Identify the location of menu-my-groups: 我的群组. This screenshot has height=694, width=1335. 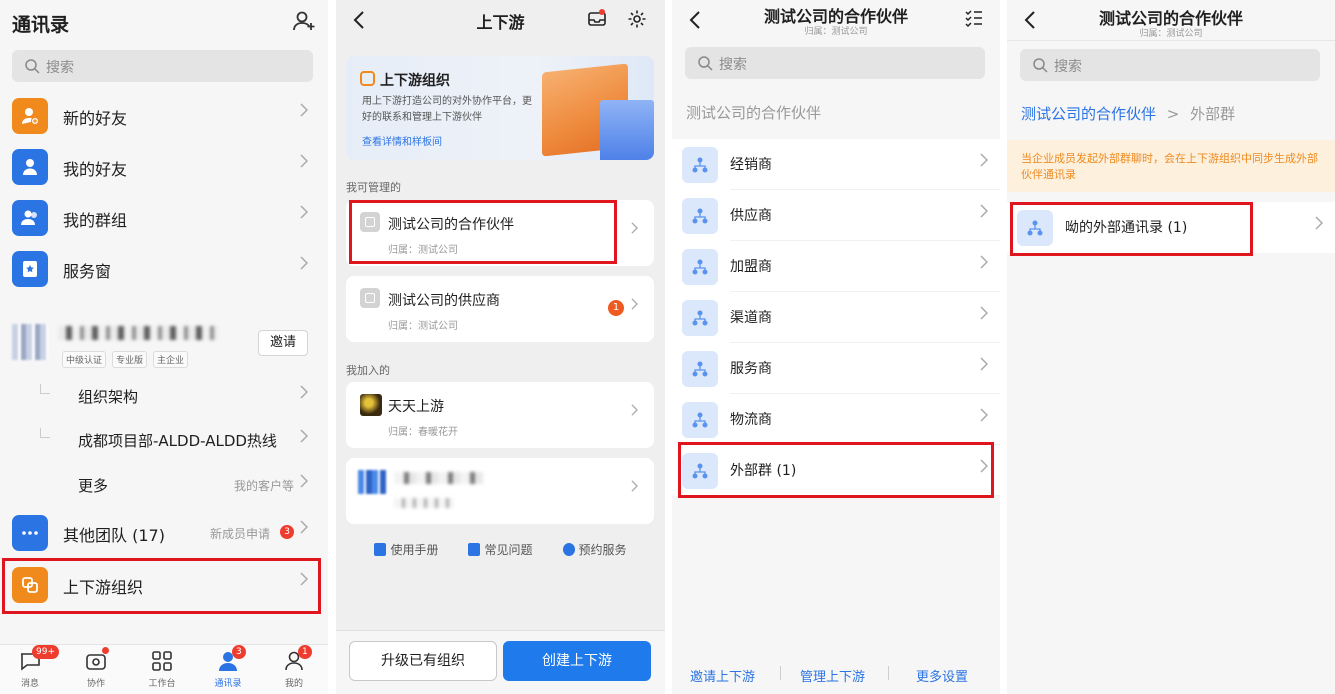
(164, 218).